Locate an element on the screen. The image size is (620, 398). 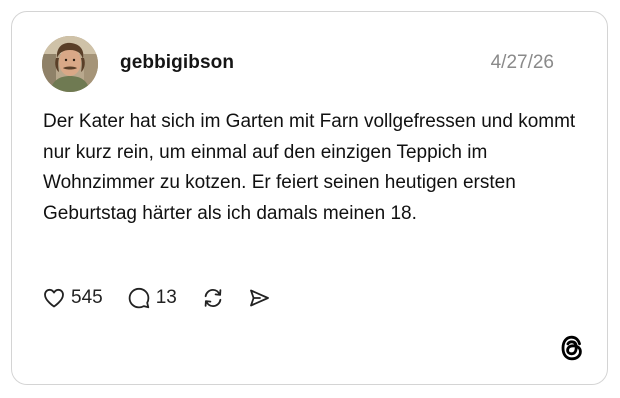
action-bar: 545 13 is located at coordinates (156, 298).